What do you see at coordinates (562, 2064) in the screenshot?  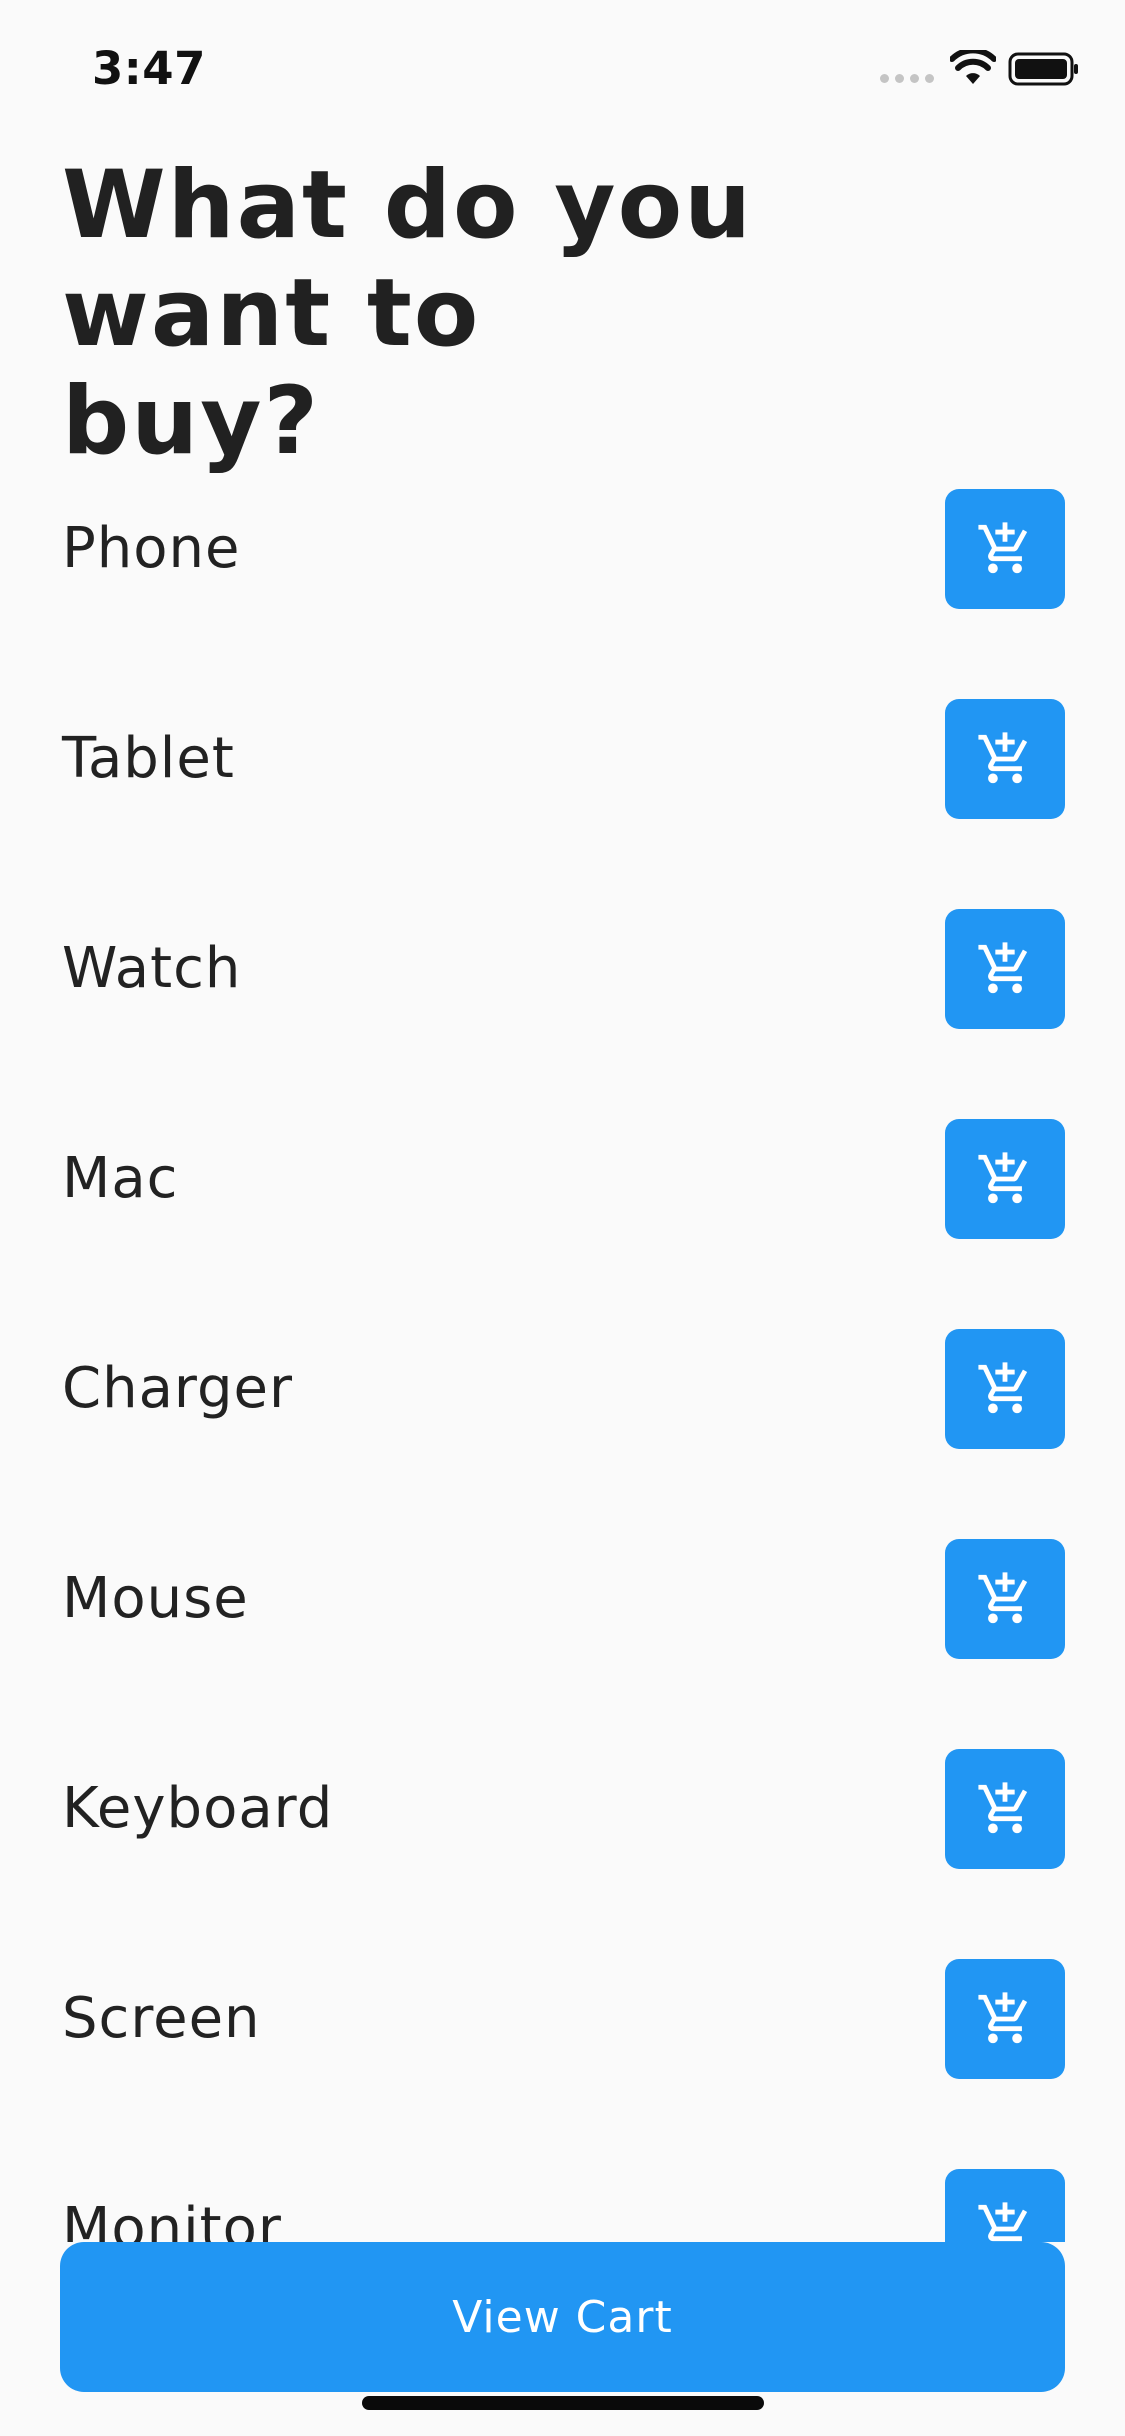 I see `list-item: Screen` at bounding box center [562, 2064].